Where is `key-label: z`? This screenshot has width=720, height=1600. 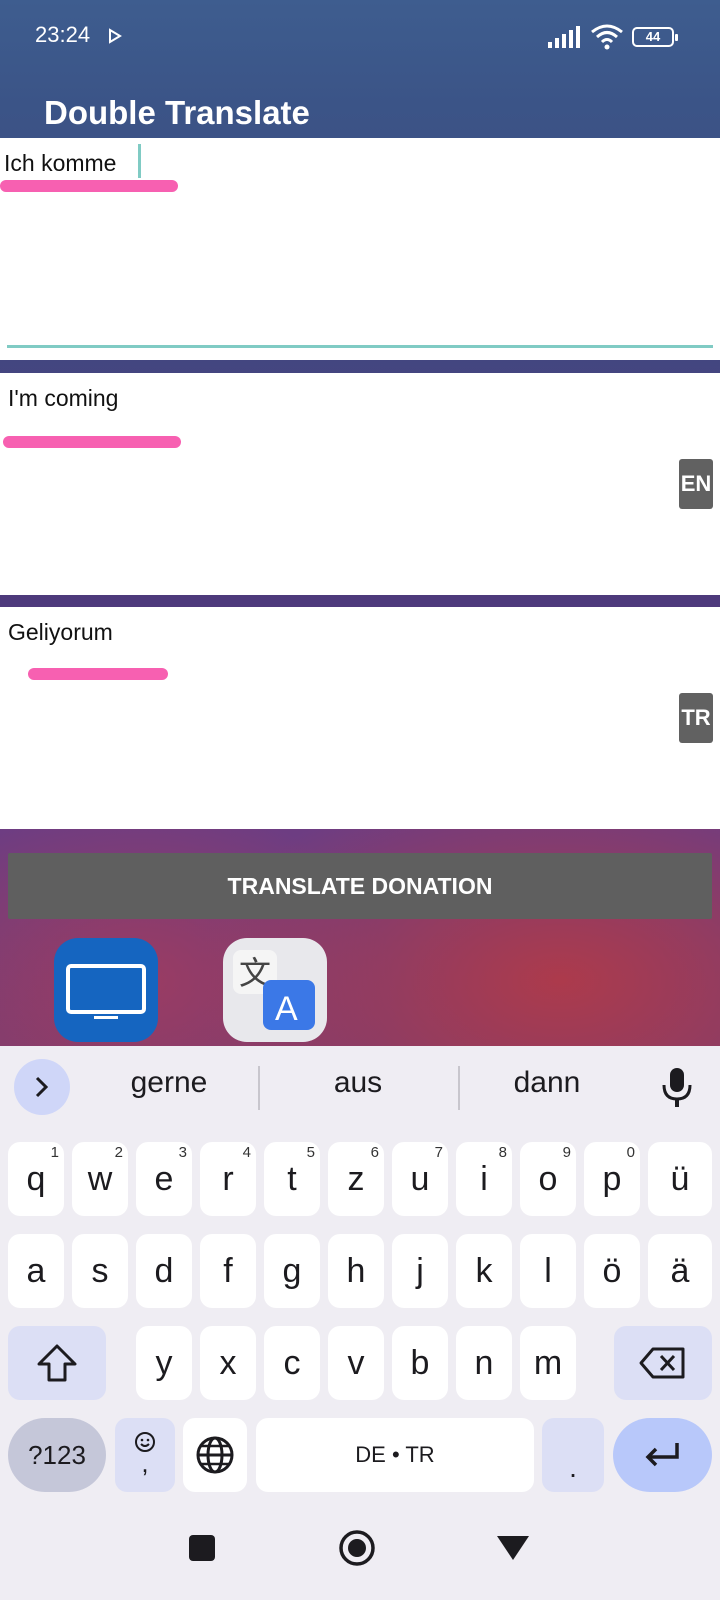
key-label: z is located at coordinates (356, 1179).